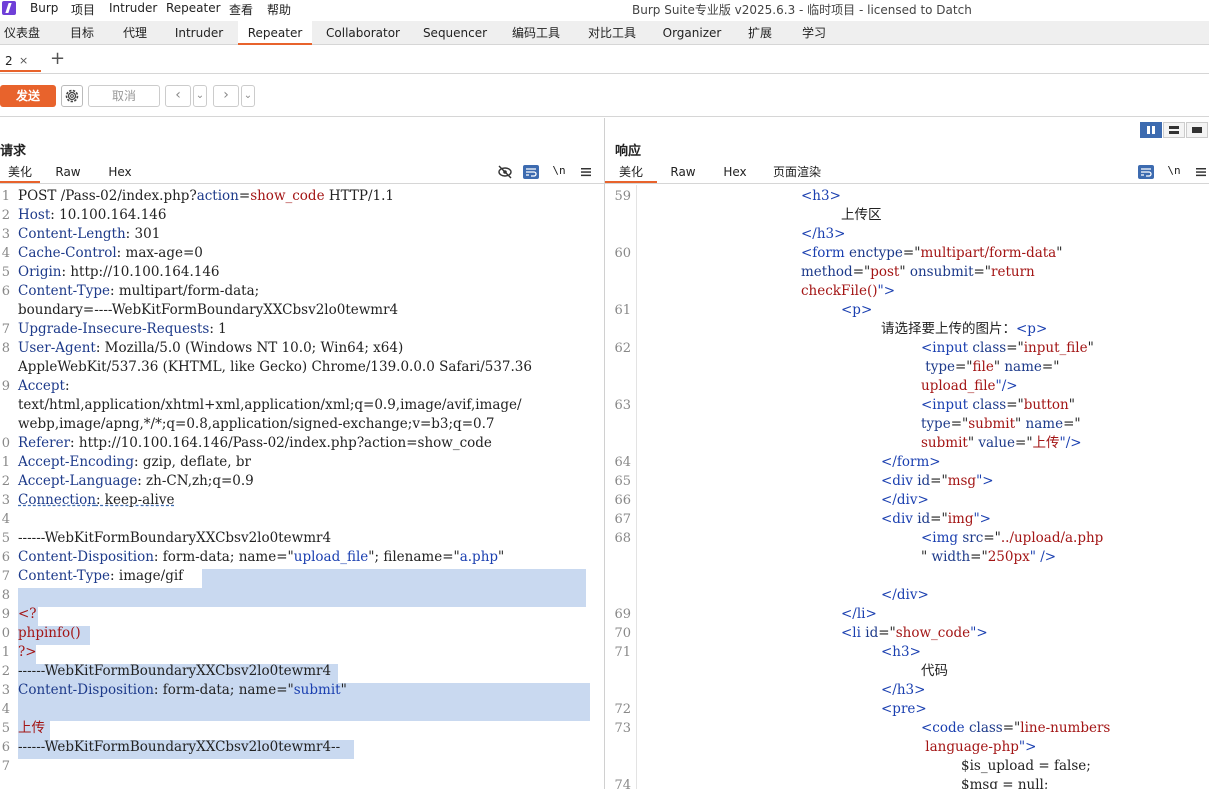  Describe the element at coordinates (57, 59) in the screenshot. I see `add-tab-button: +` at that location.